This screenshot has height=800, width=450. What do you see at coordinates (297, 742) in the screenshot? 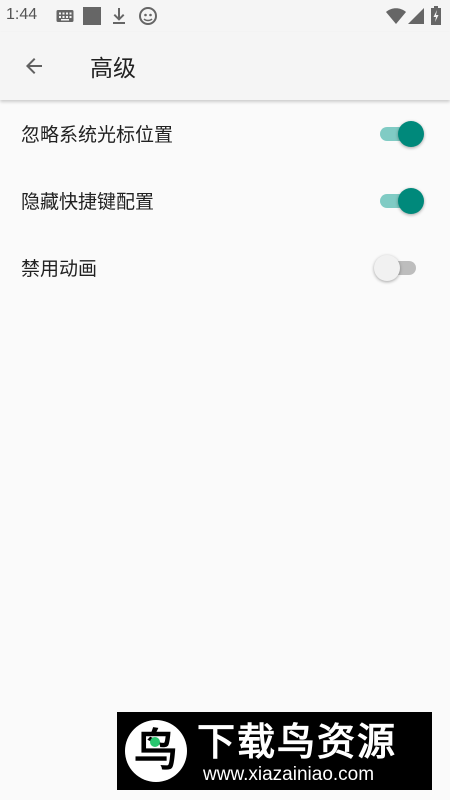
I see `watermark-title: 下载鸟资源` at bounding box center [297, 742].